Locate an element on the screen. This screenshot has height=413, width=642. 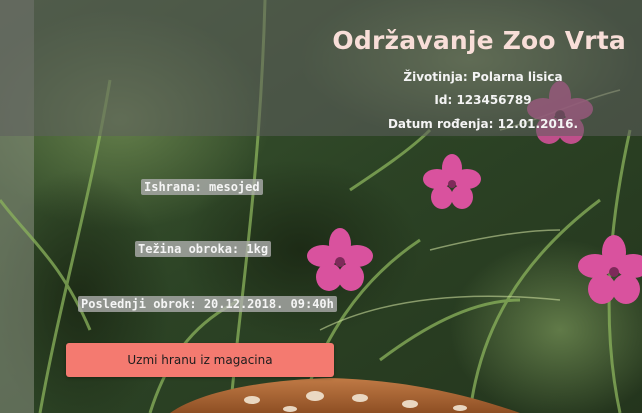
meal-weight-label: Težina obroka: 1kg is located at coordinates (203, 249).